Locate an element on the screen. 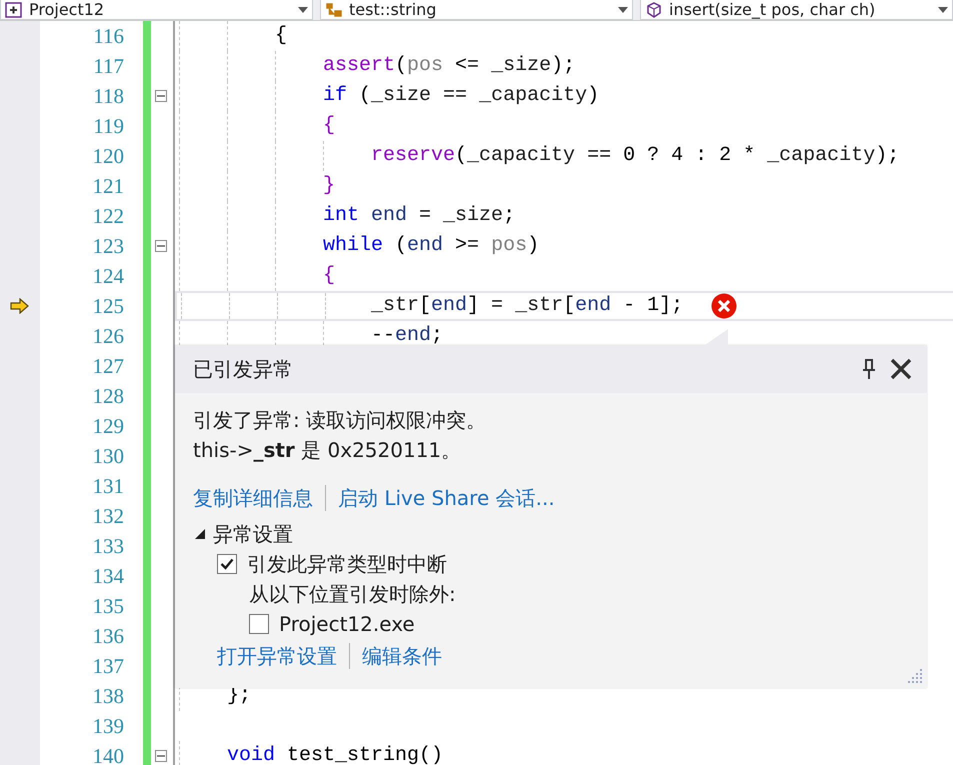  line-number: 130 is located at coordinates (108, 456).